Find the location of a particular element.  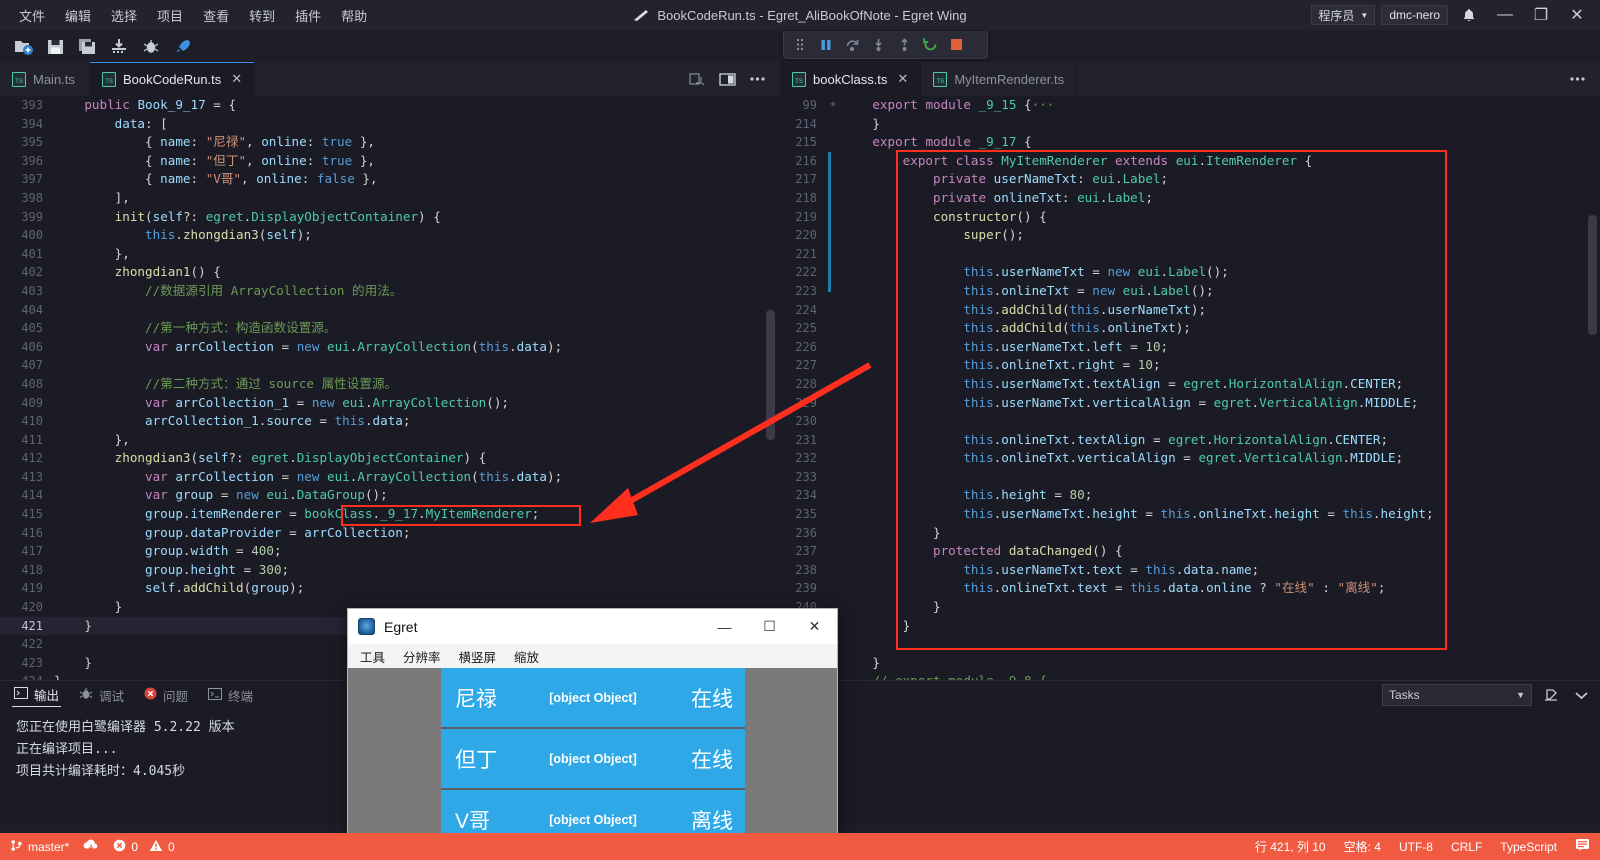

code-line: 217 private userNameTxt: eui.Label; is located at coordinates (1190, 179).